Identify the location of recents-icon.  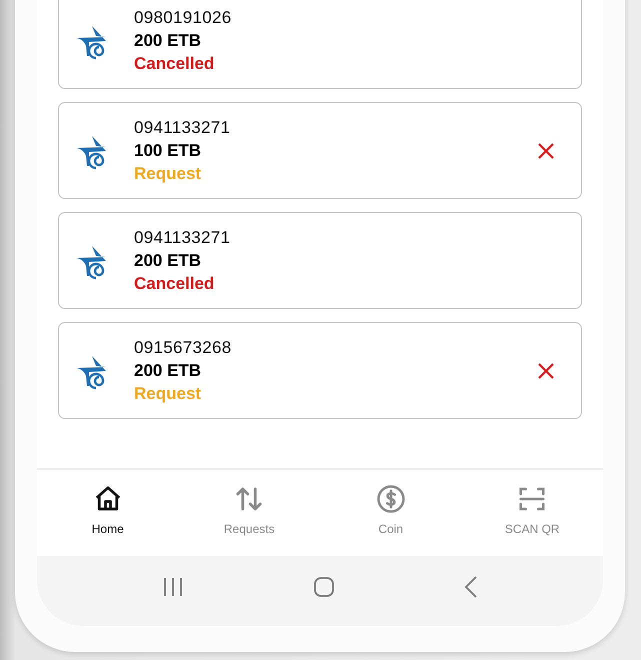
(173, 587).